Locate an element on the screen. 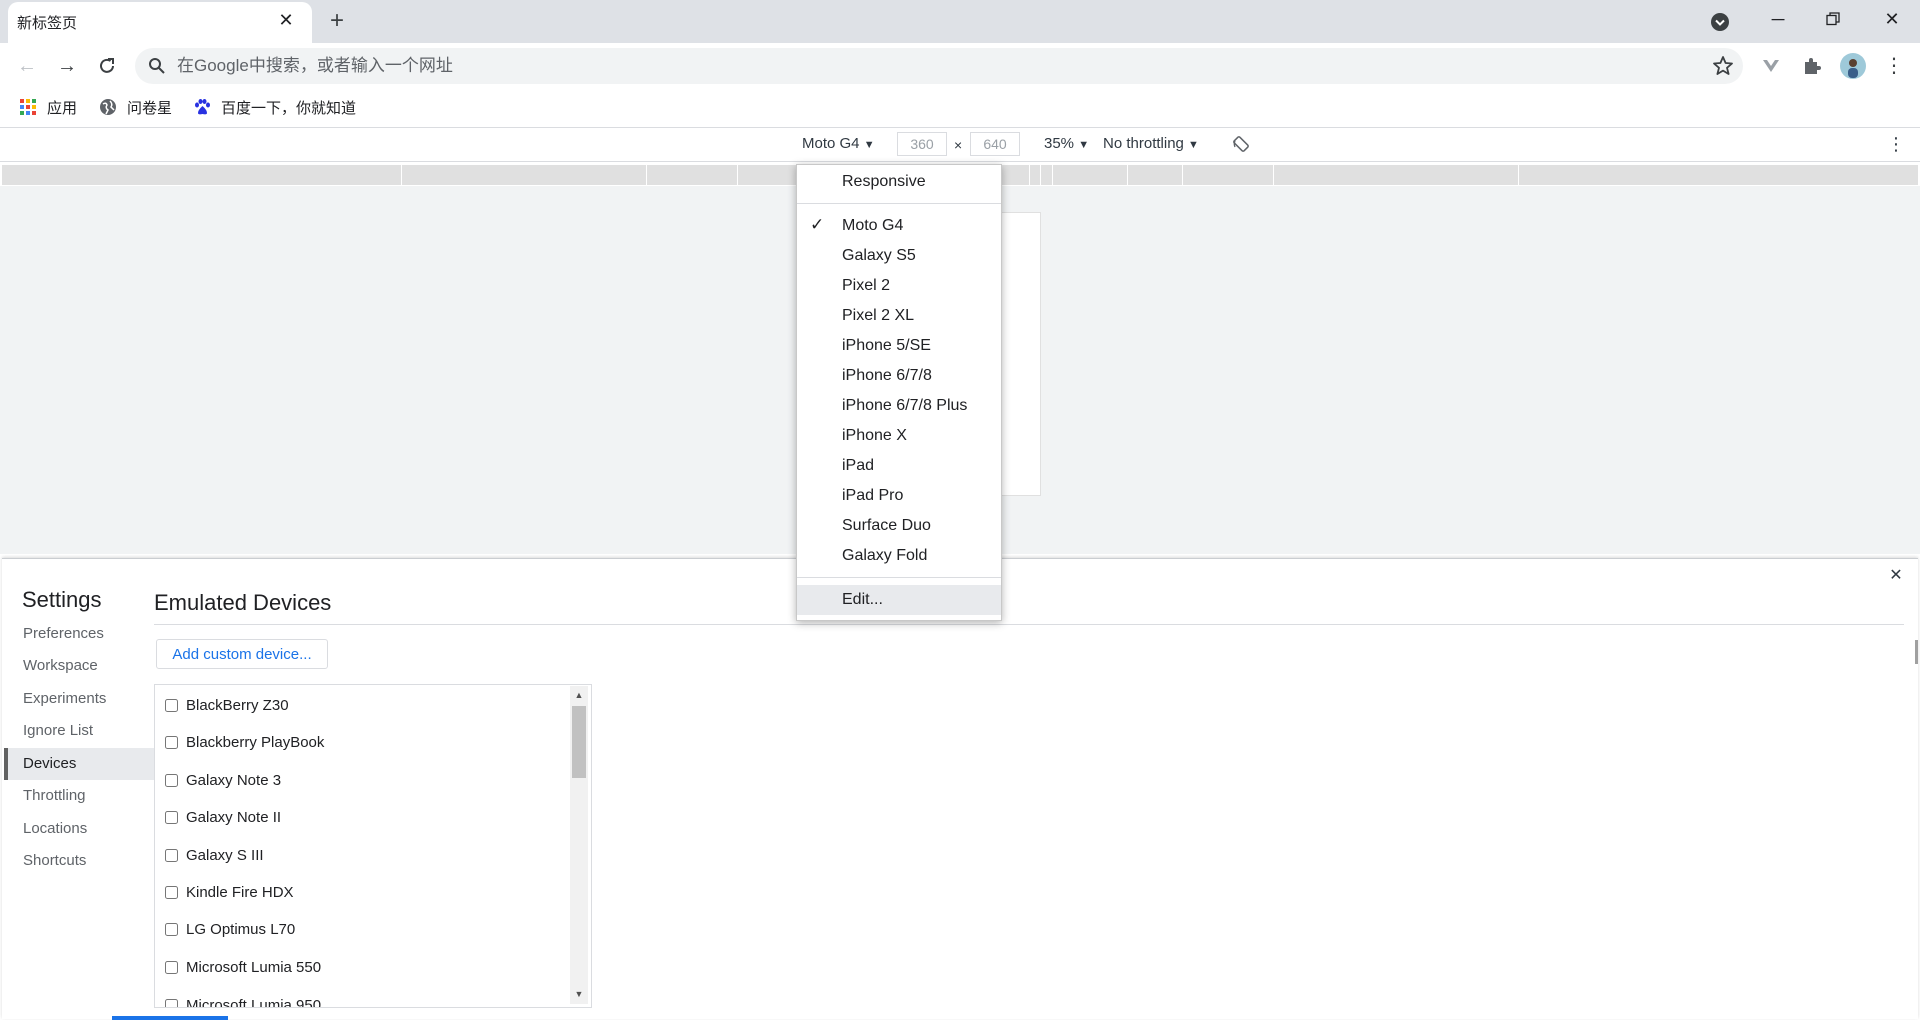  menu-item-device: iPhone 6/7/8 is located at coordinates (887, 376).